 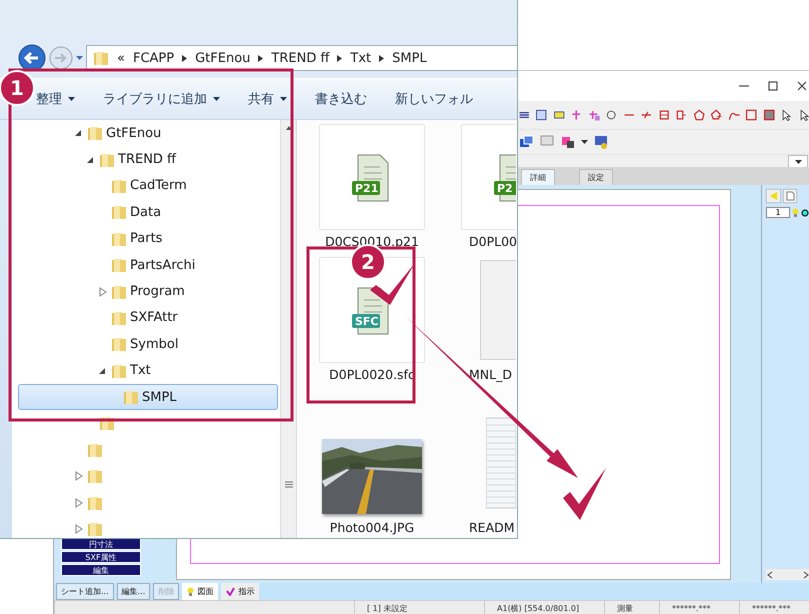 What do you see at coordinates (372, 374) in the screenshot?
I see `file-name: D0PL0020.sfc` at bounding box center [372, 374].